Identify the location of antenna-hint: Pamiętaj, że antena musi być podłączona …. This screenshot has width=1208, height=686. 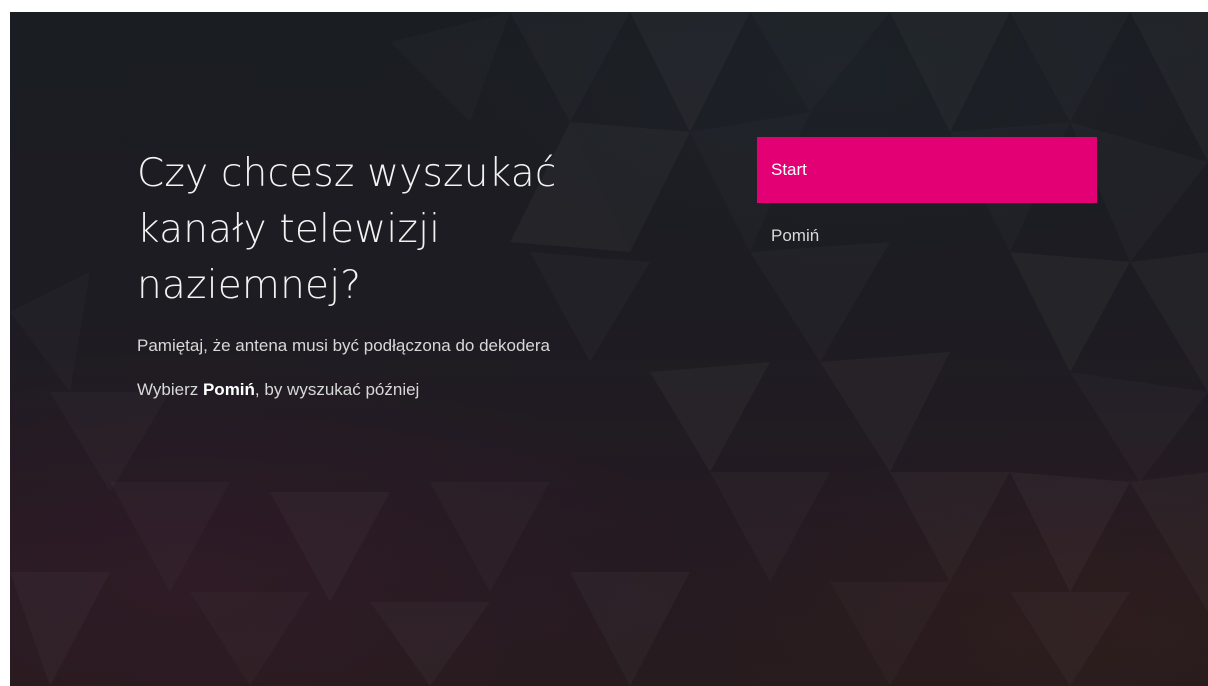
(343, 345).